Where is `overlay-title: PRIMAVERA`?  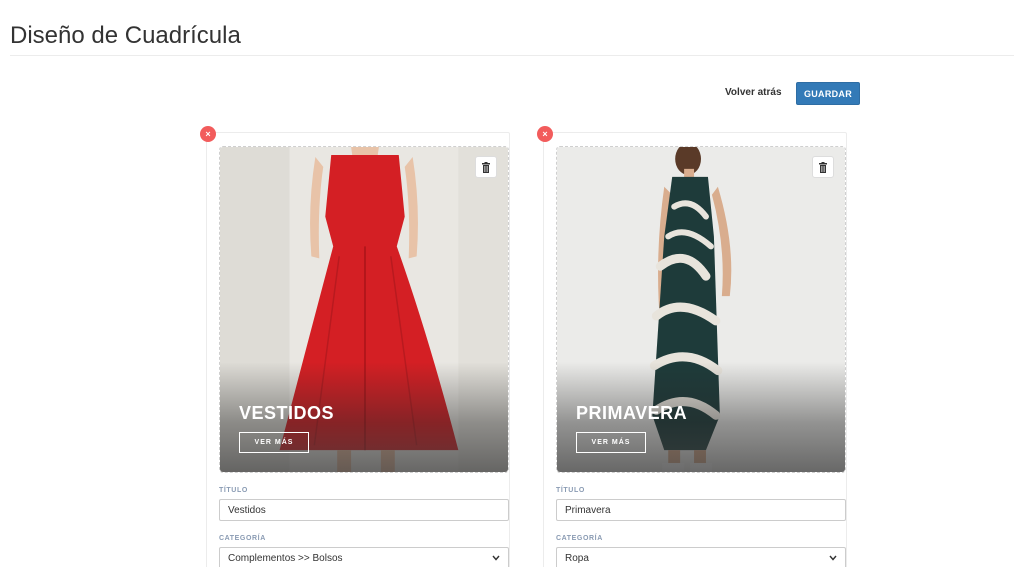
overlay-title: PRIMAVERA is located at coordinates (632, 413).